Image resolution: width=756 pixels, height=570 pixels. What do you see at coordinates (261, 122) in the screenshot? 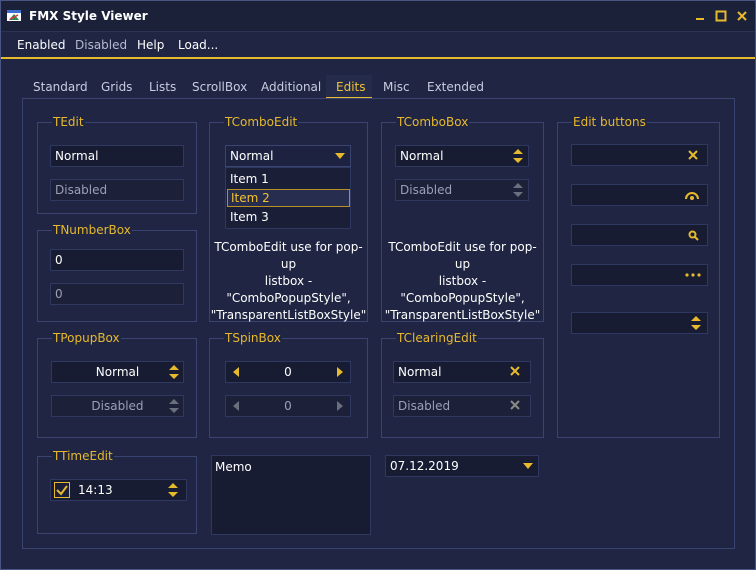
I see `group-title-tcomboedit: TComboEdit` at bounding box center [261, 122].